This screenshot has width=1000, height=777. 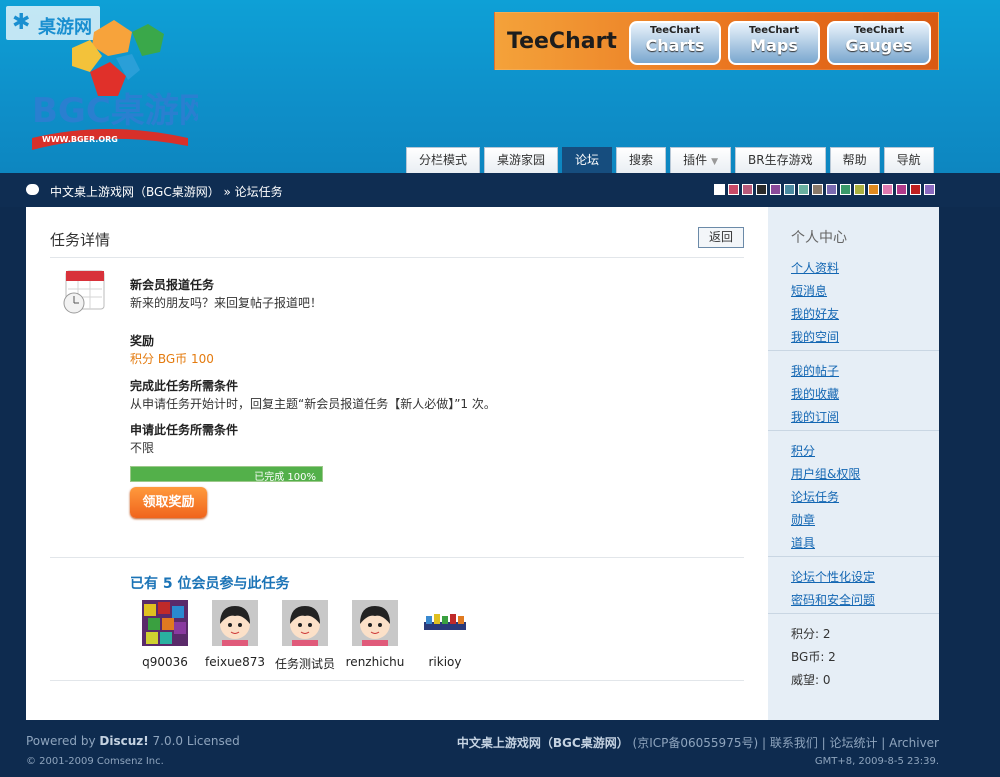 What do you see at coordinates (165, 662) in the screenshot?
I see `member-name: q90036` at bounding box center [165, 662].